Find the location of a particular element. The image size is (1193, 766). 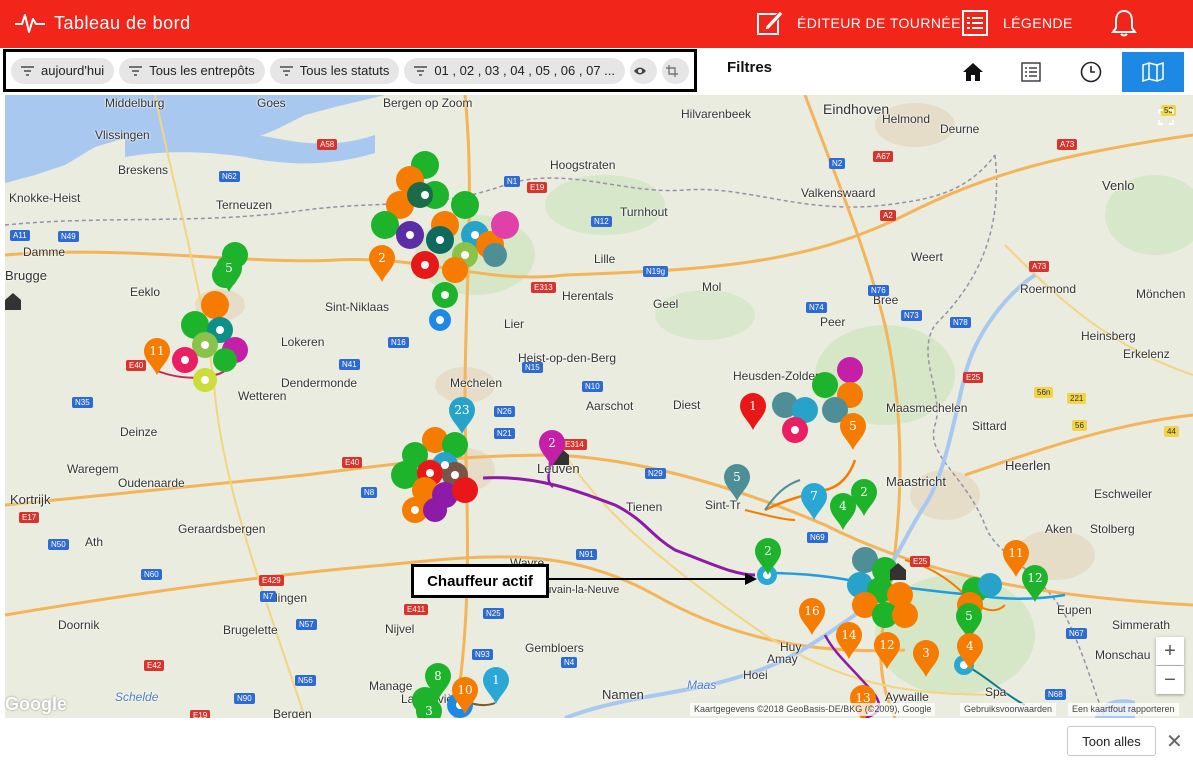

pulse-icon is located at coordinates (30, 23).